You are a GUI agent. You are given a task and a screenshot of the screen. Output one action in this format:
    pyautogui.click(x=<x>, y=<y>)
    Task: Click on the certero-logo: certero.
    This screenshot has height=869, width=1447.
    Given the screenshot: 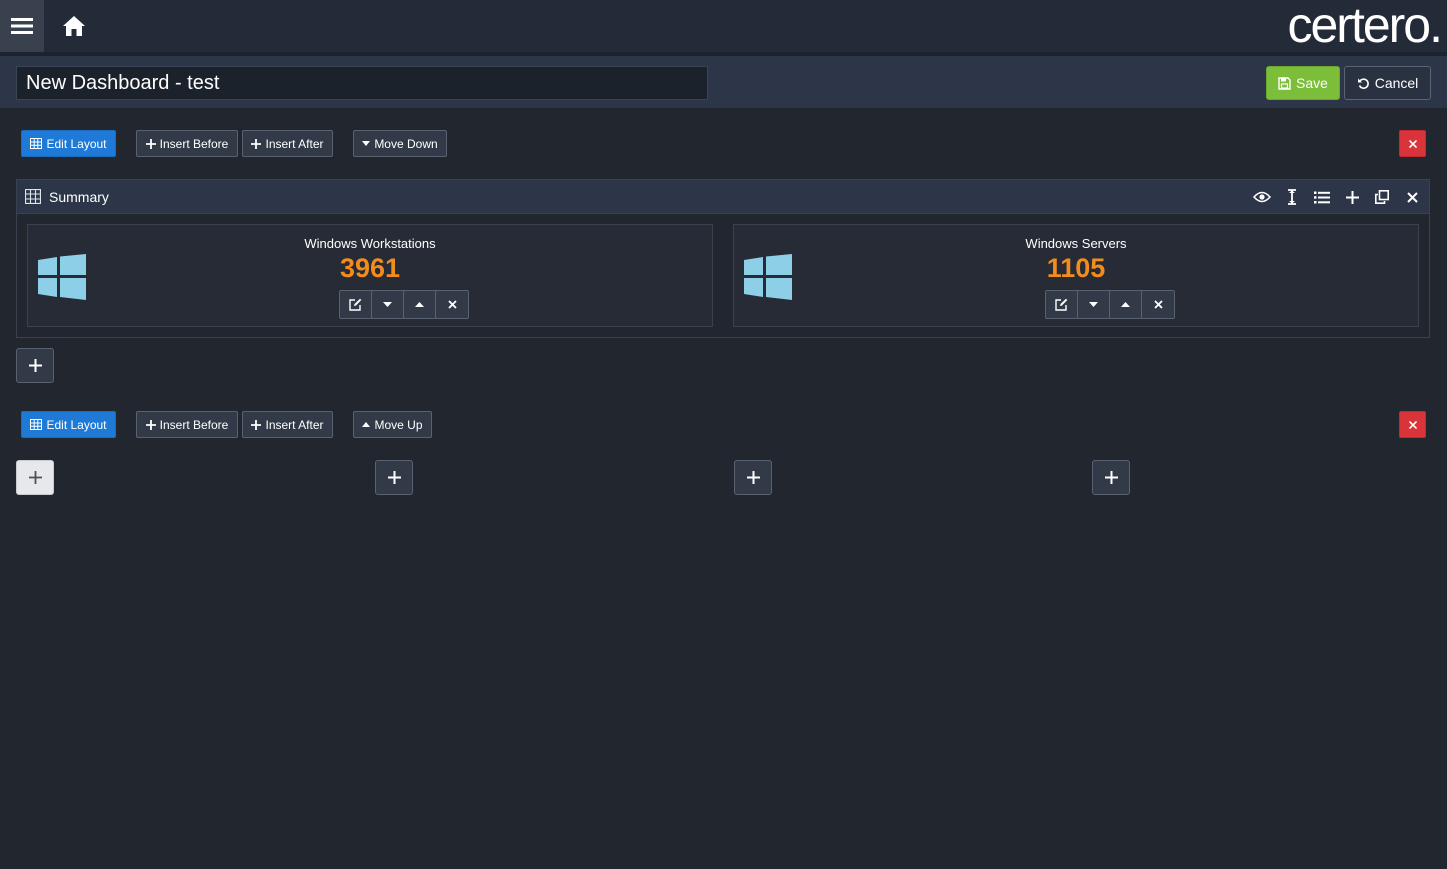 What is the action you would take?
    pyautogui.click(x=1365, y=26)
    